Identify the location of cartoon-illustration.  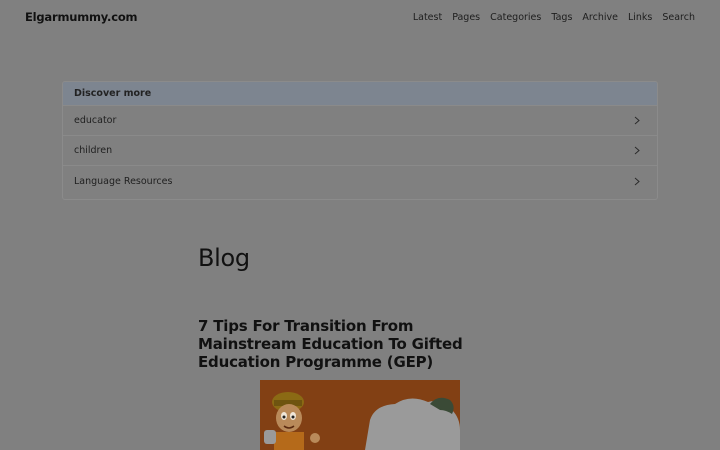
(360, 415).